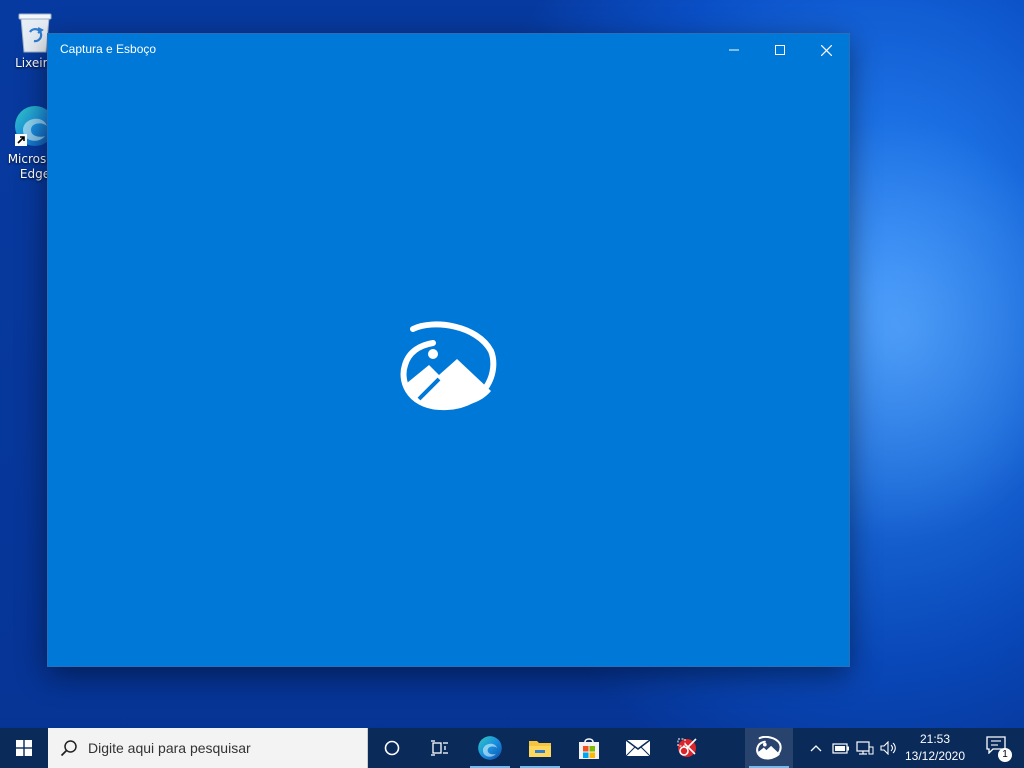  I want to click on mail-icon, so click(638, 748).